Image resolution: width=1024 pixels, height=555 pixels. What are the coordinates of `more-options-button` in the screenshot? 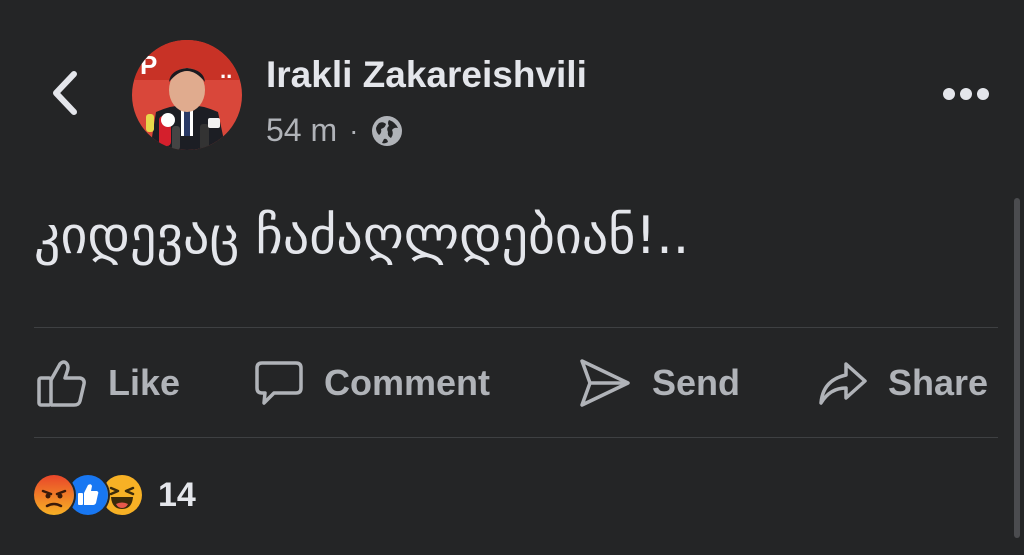 It's located at (966, 94).